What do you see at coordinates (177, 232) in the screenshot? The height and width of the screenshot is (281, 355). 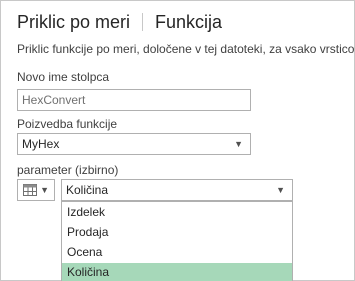 I see `list-item-prodaja: Prodaja` at bounding box center [177, 232].